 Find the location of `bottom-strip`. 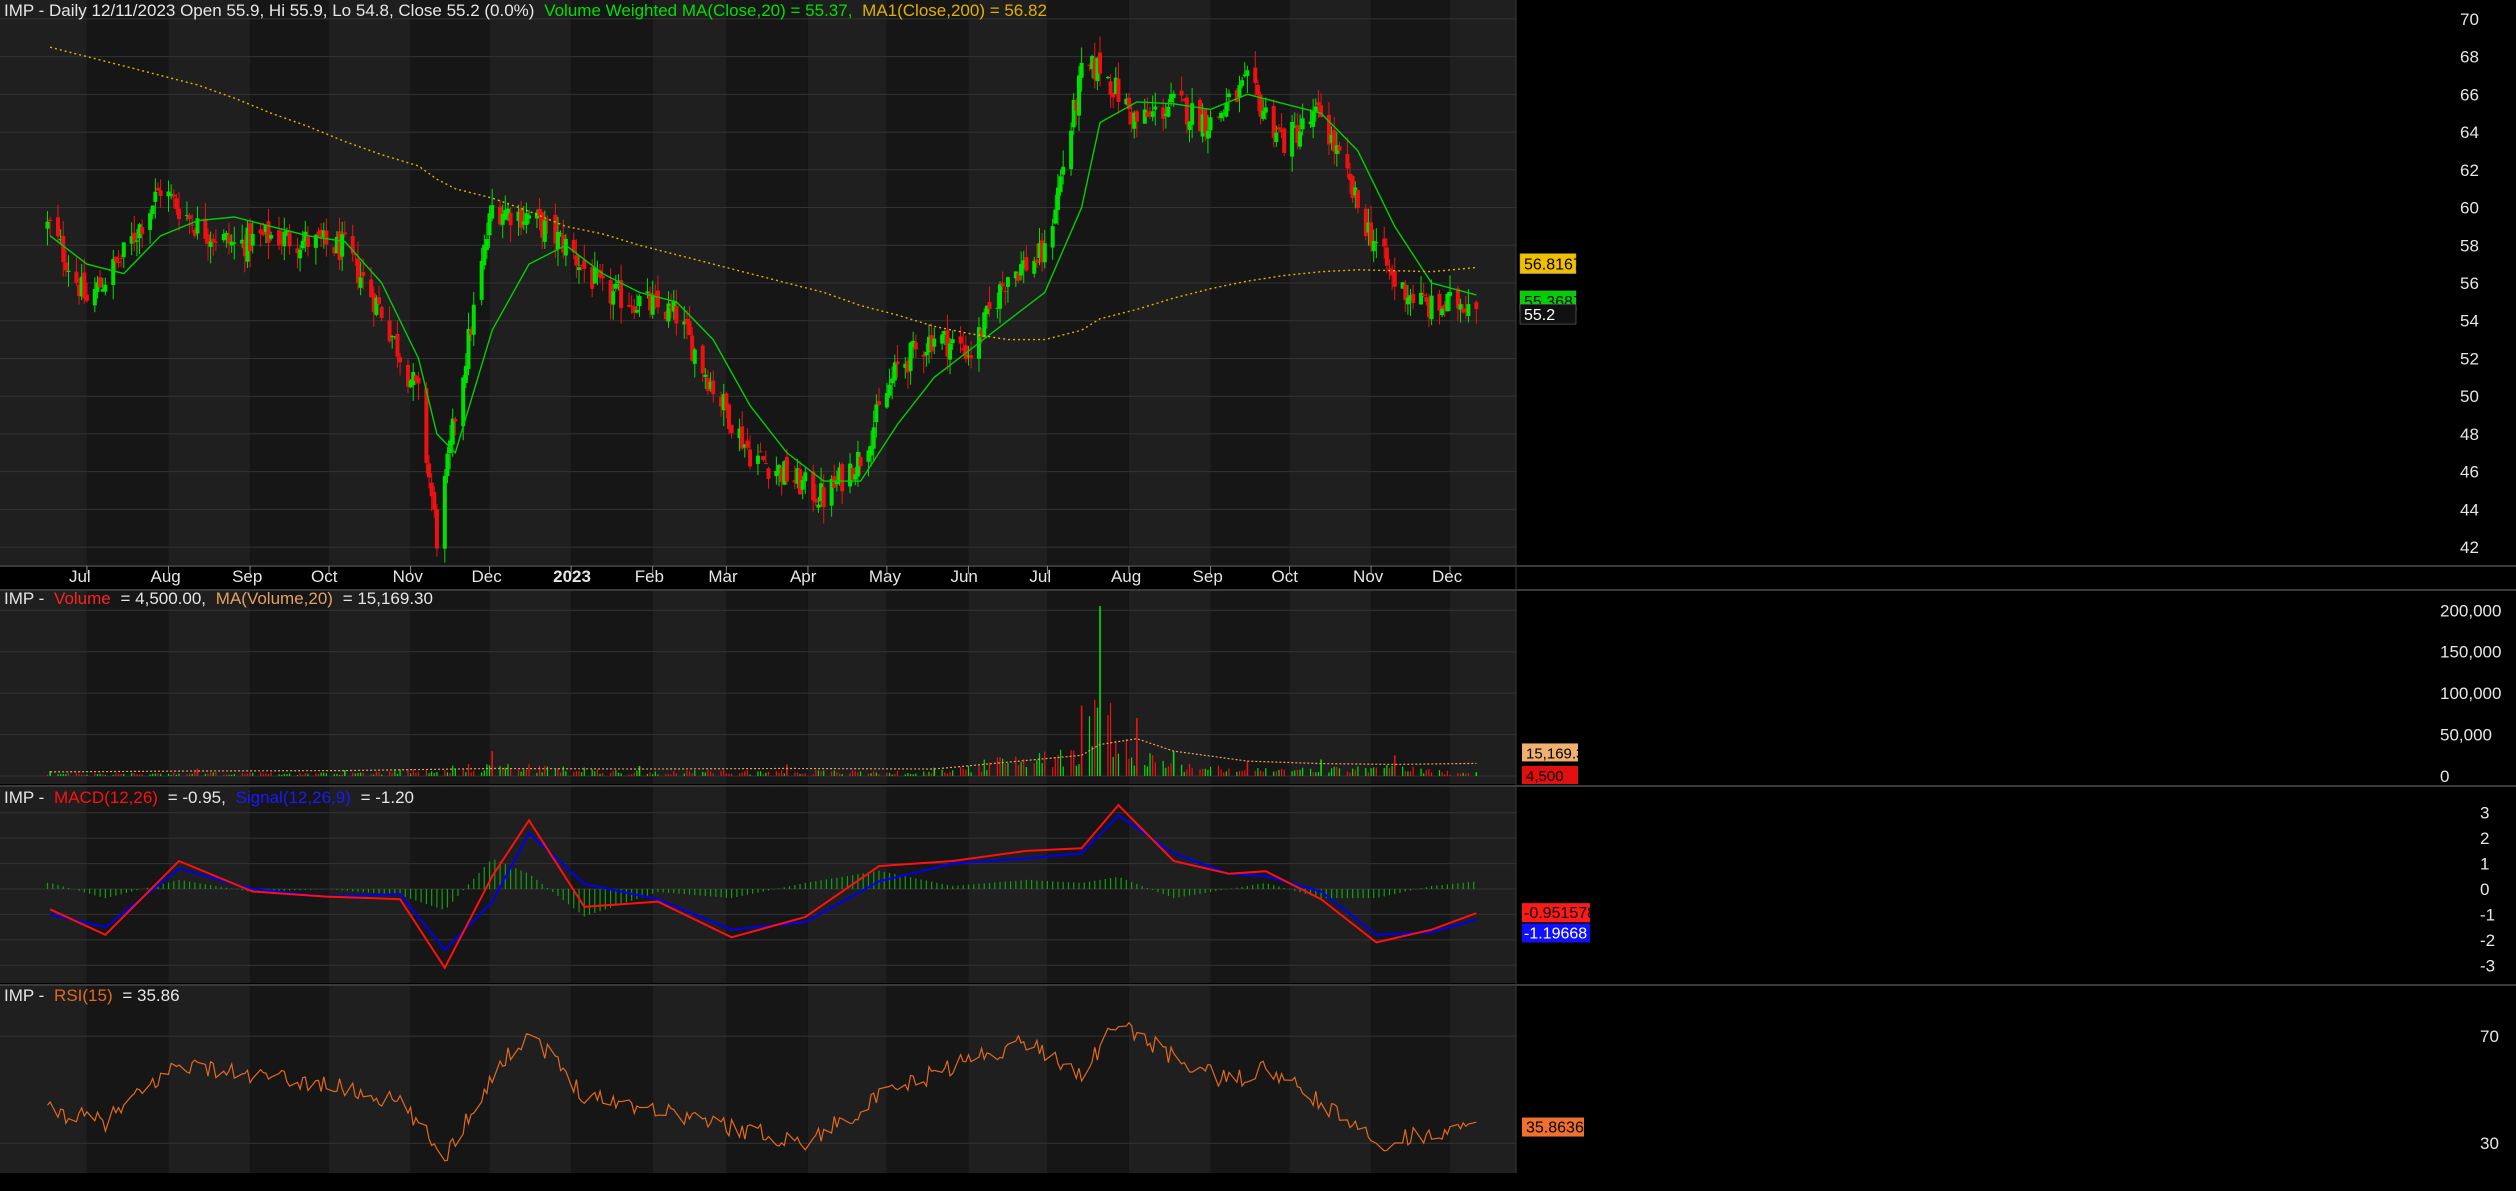

bottom-strip is located at coordinates (1258, 1182).